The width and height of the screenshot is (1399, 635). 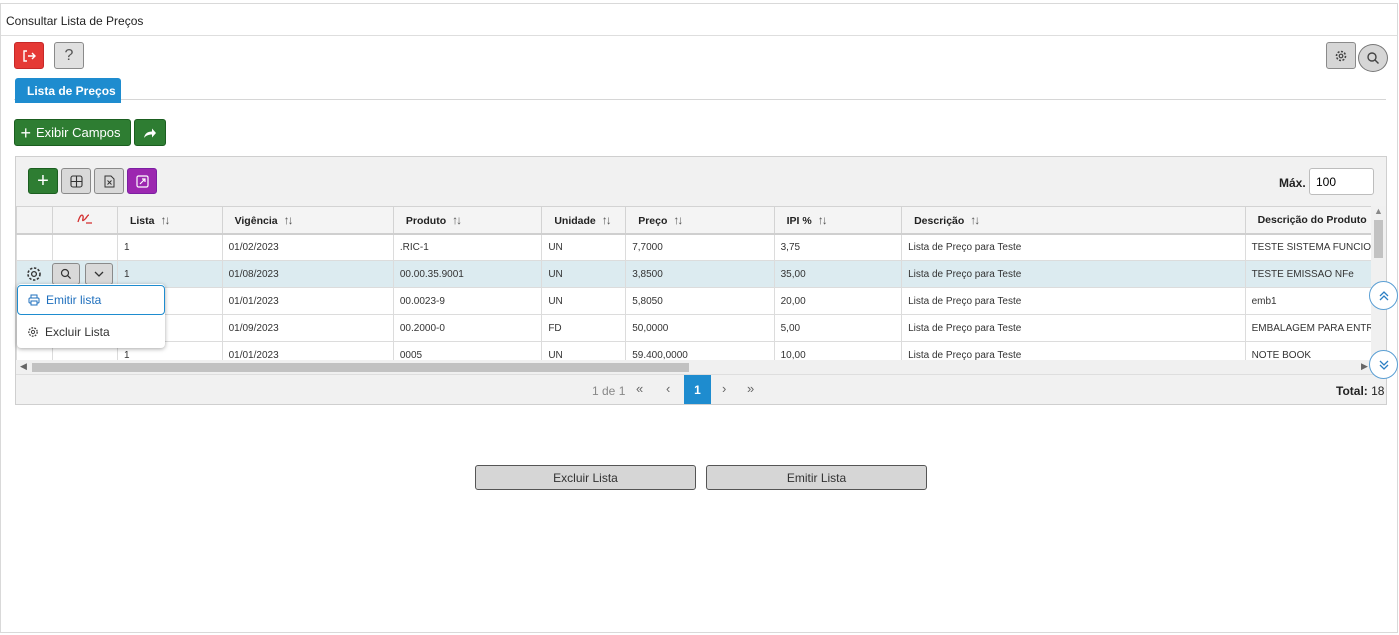 I want to click on exit-button, so click(x=29, y=55).